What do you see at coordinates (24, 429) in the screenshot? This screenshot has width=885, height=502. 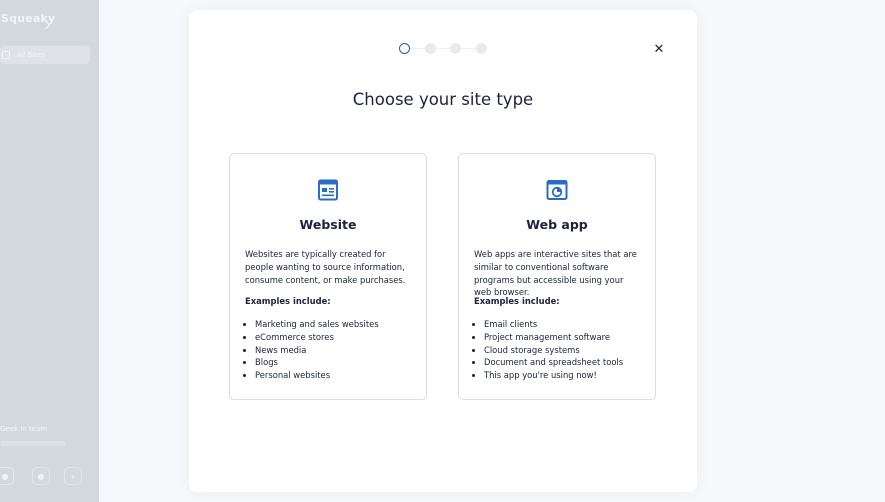 I see `team-label: Geek in team` at bounding box center [24, 429].